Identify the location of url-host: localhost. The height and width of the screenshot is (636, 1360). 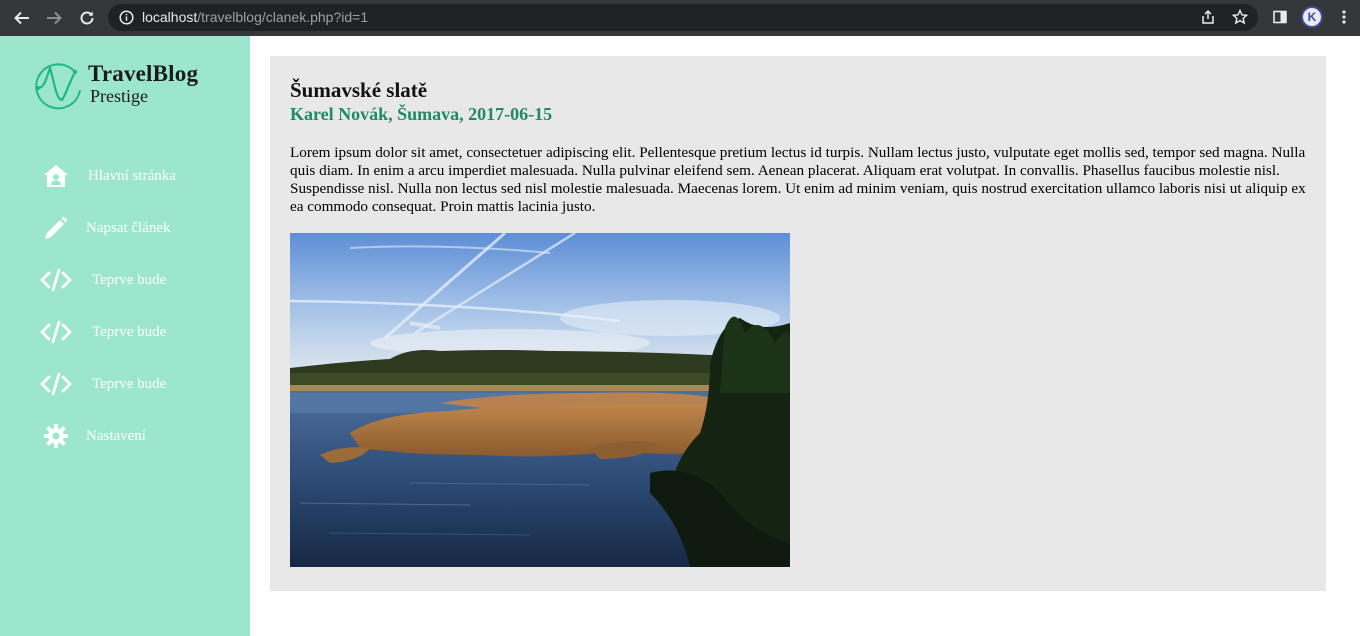
(170, 17).